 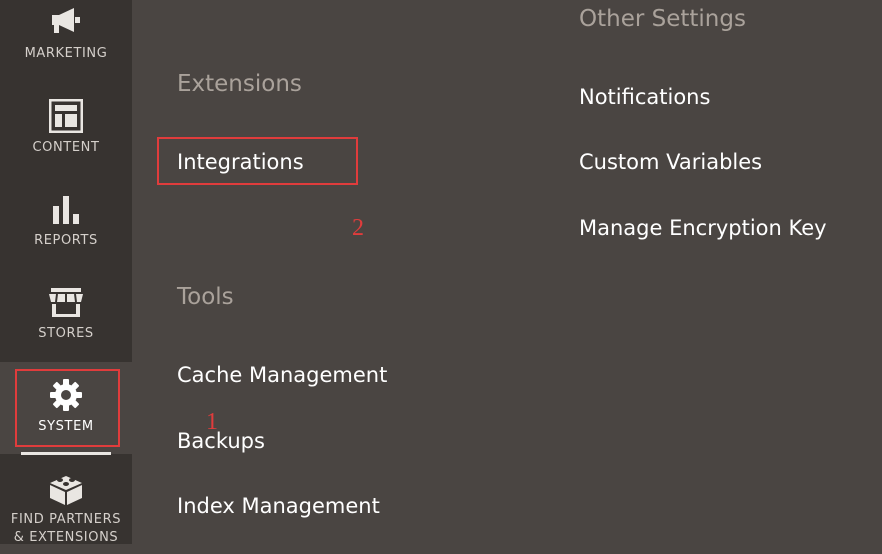 I want to click on sidebar-item-label: CONTENT, so click(x=66, y=147).